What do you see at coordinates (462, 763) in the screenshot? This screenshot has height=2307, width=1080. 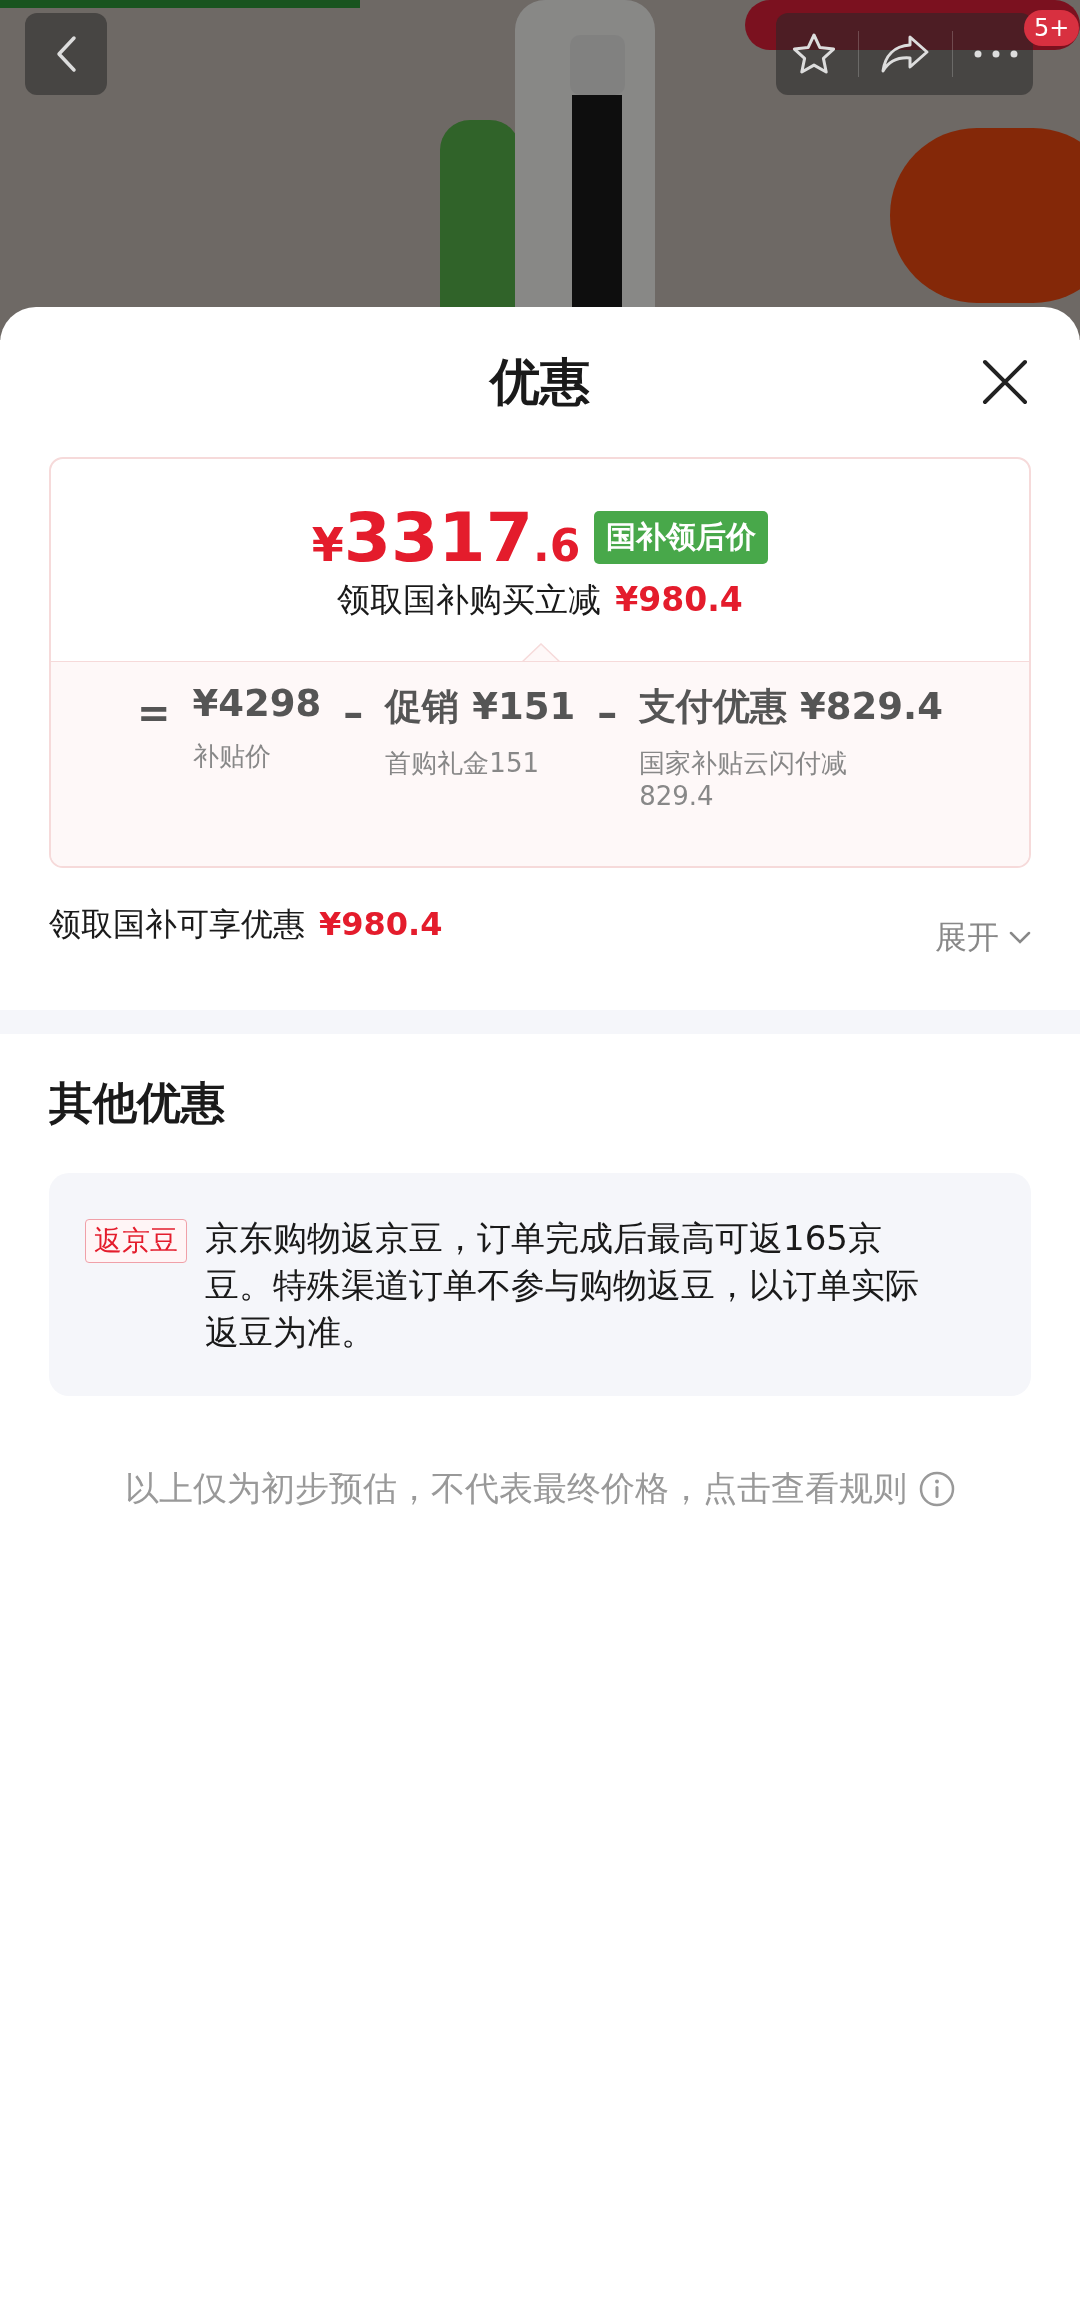 I see `term-note: 首购礼金151` at bounding box center [462, 763].